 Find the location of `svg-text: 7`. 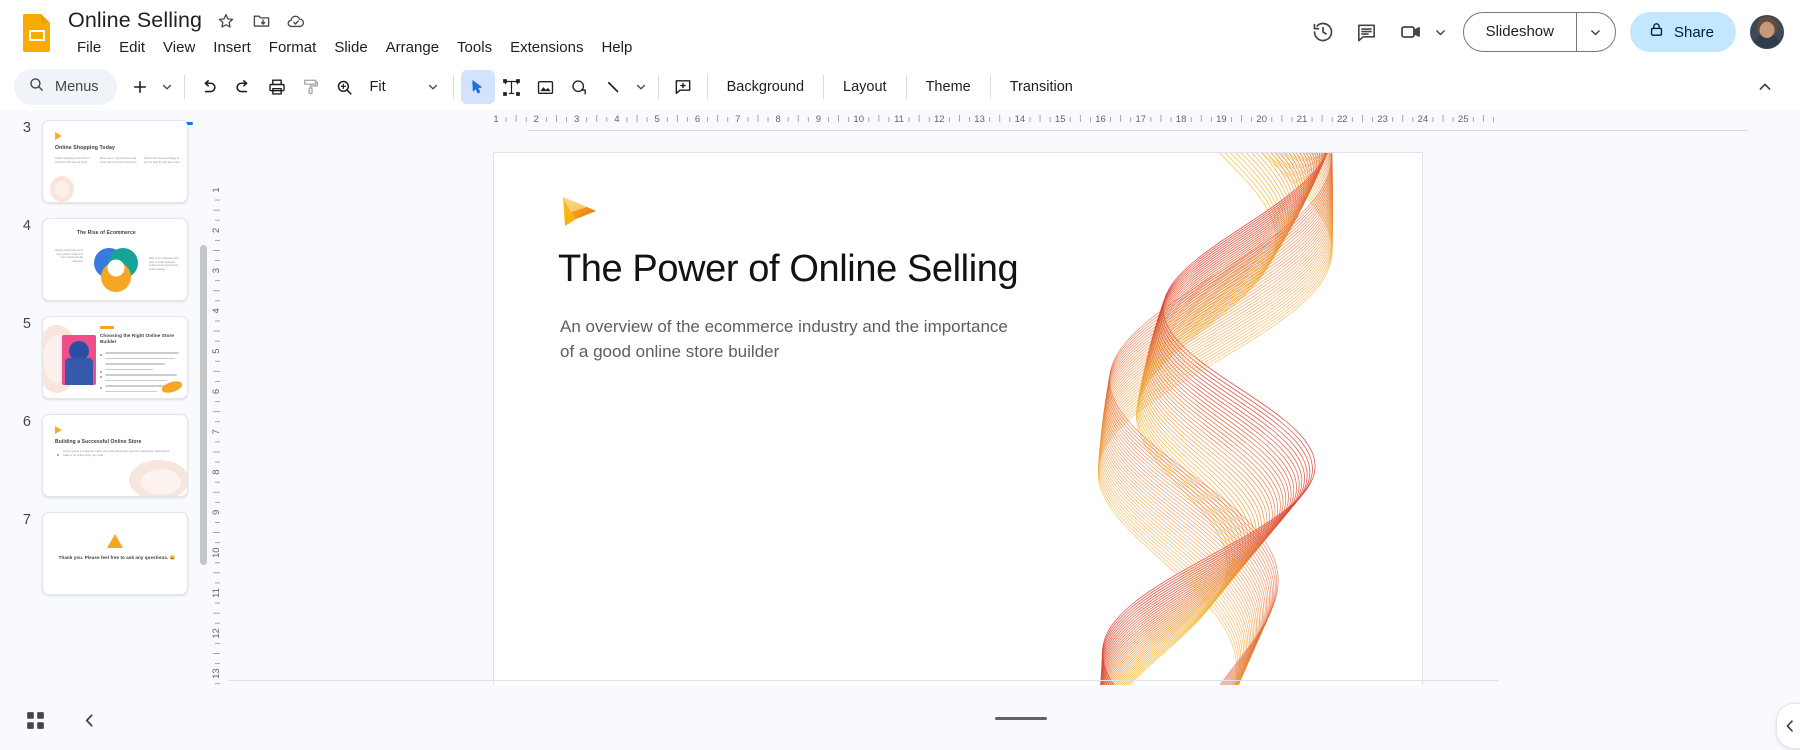

svg-text: 7 is located at coordinates (216, 431).